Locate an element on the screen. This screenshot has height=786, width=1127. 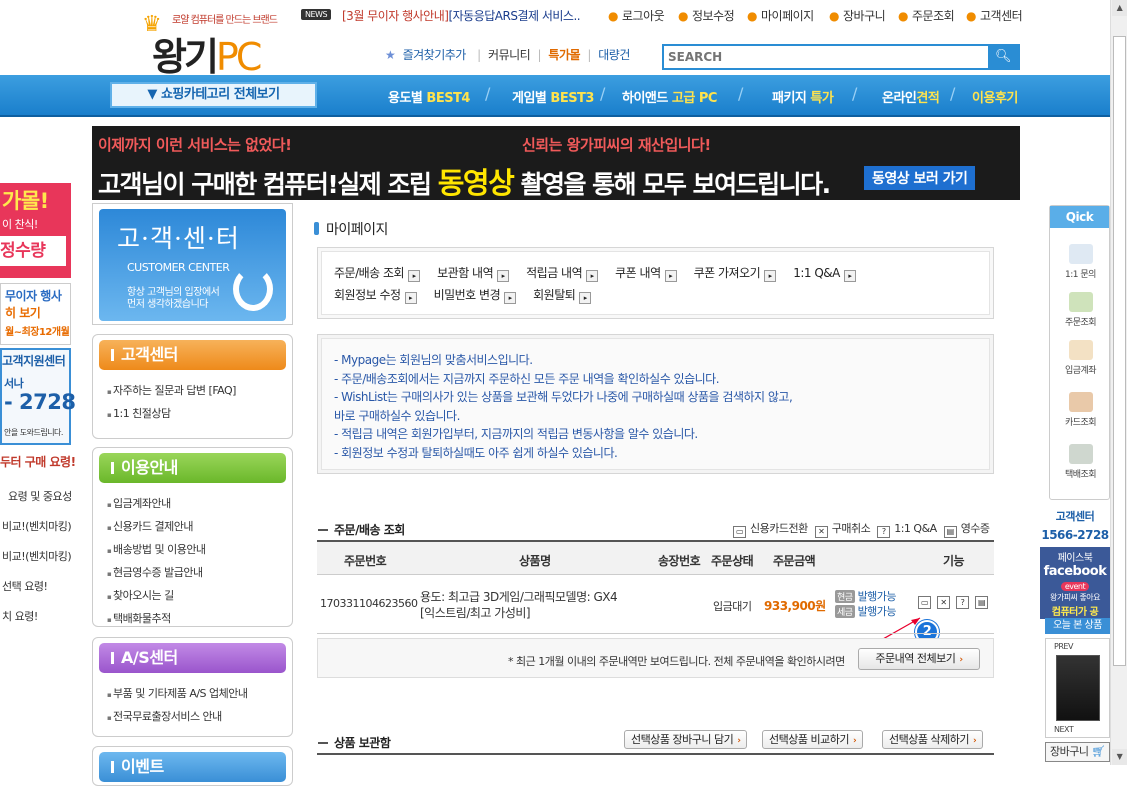
delete-selected-button: 선택상품 삭제하기 › is located at coordinates (933, 739).